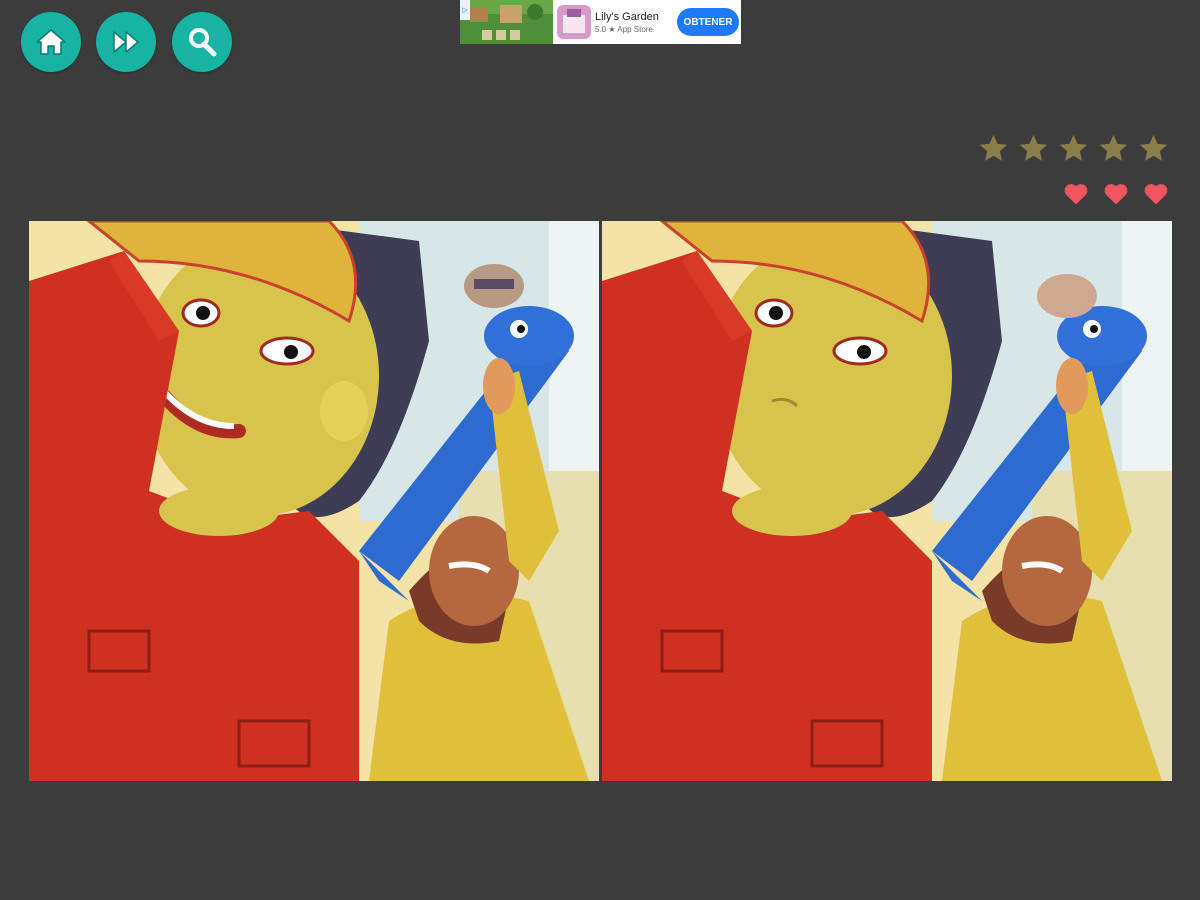 The height and width of the screenshot is (900, 1200). What do you see at coordinates (506, 22) in the screenshot?
I see `ad-game-thumbnail` at bounding box center [506, 22].